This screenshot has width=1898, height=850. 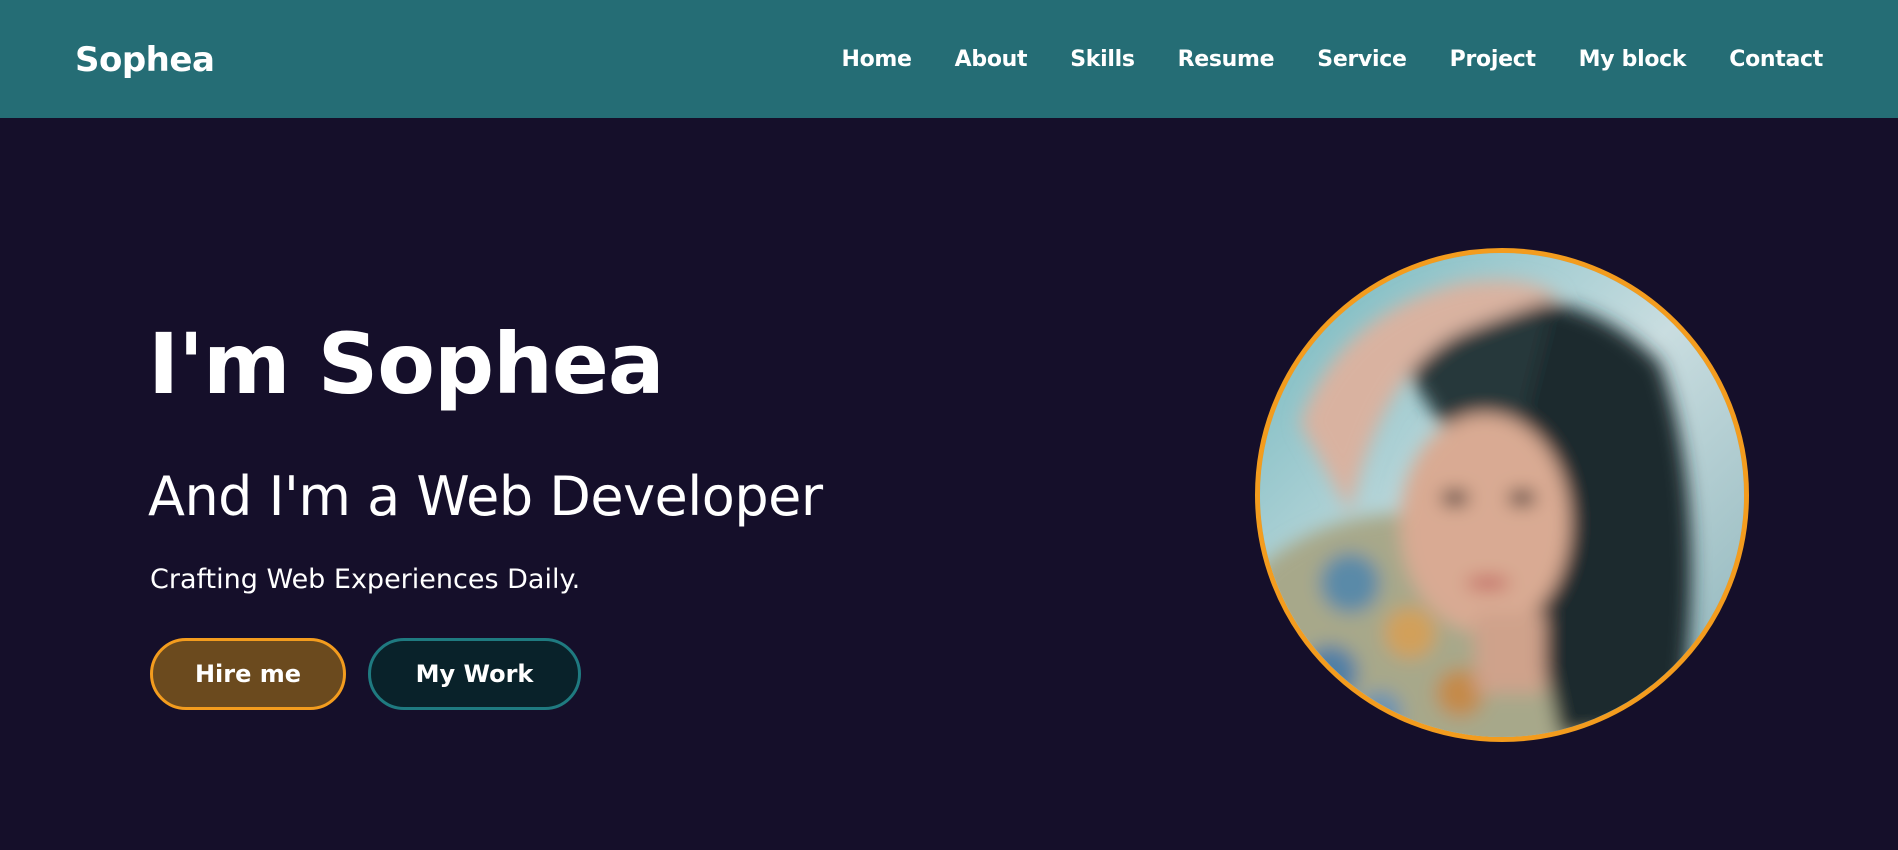 I want to click on nav-link-contact: Contact, so click(x=1776, y=60).